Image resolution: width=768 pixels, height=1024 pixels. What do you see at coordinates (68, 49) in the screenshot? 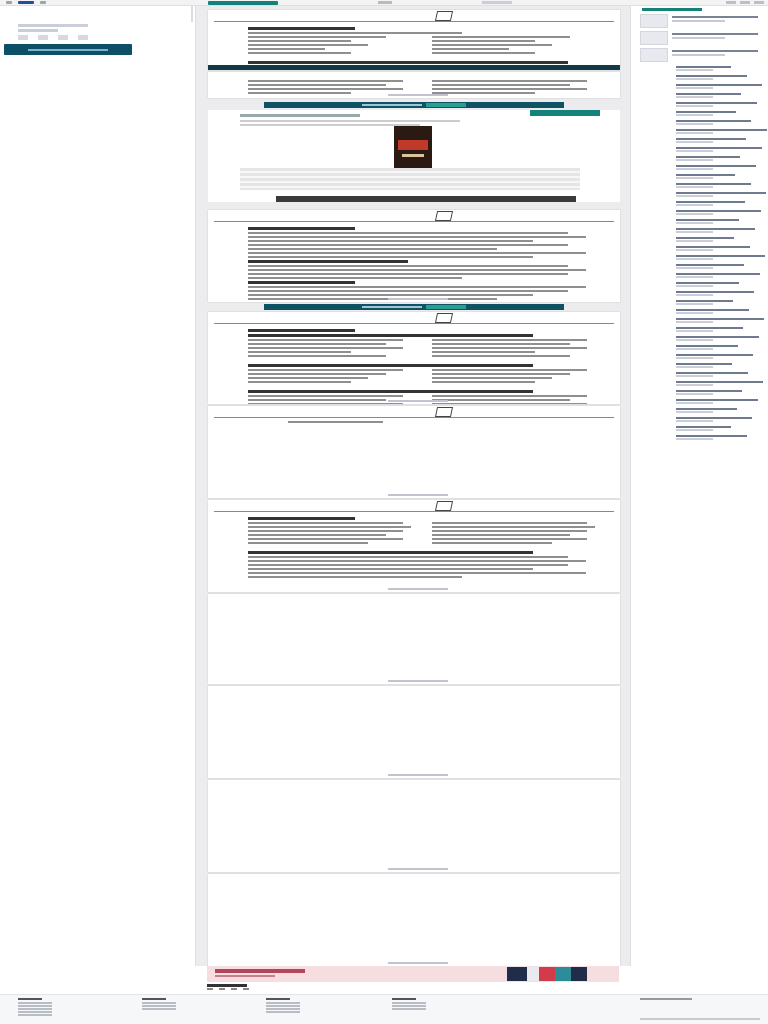
I see `download-document-button` at bounding box center [68, 49].